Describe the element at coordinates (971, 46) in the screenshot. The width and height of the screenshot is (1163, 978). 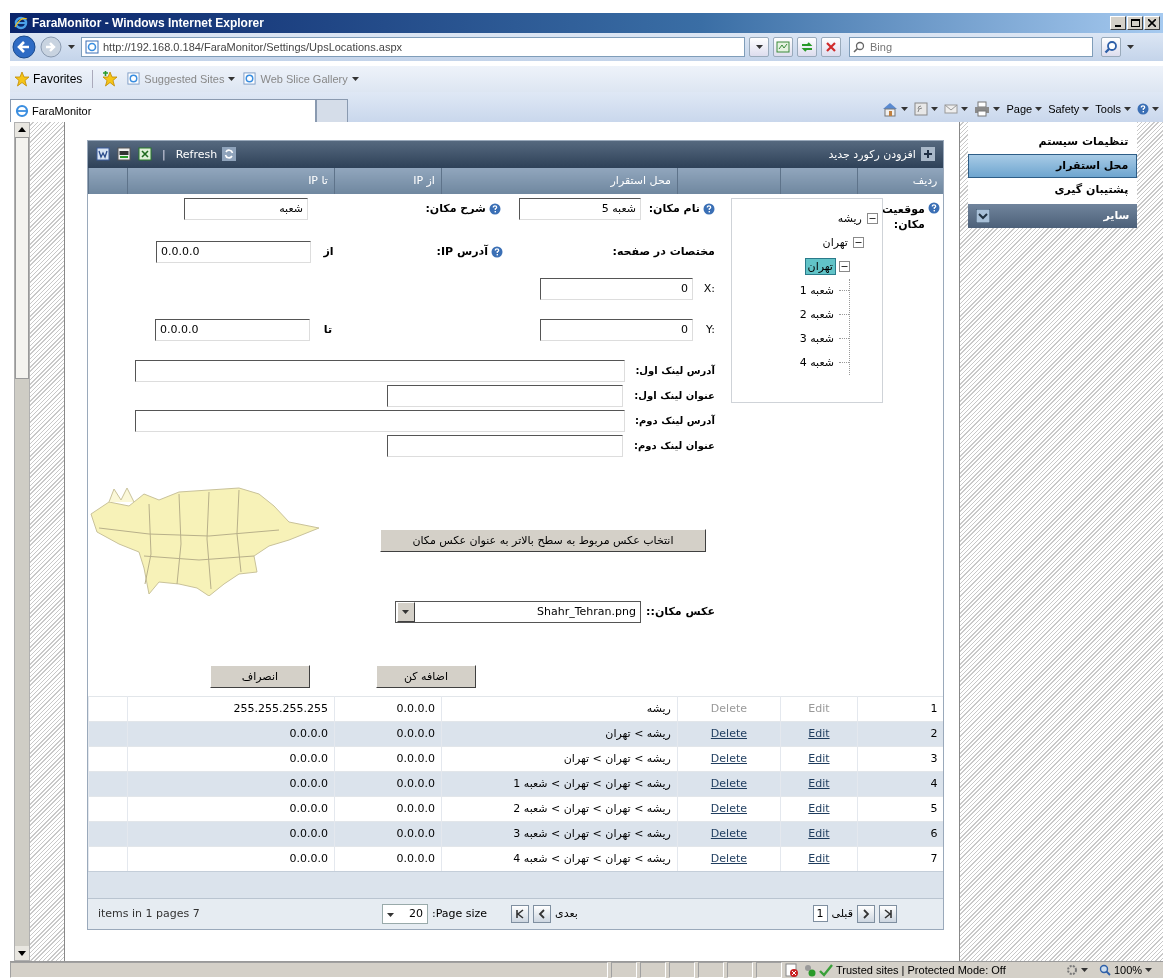
I see `search-field: Bing` at that location.